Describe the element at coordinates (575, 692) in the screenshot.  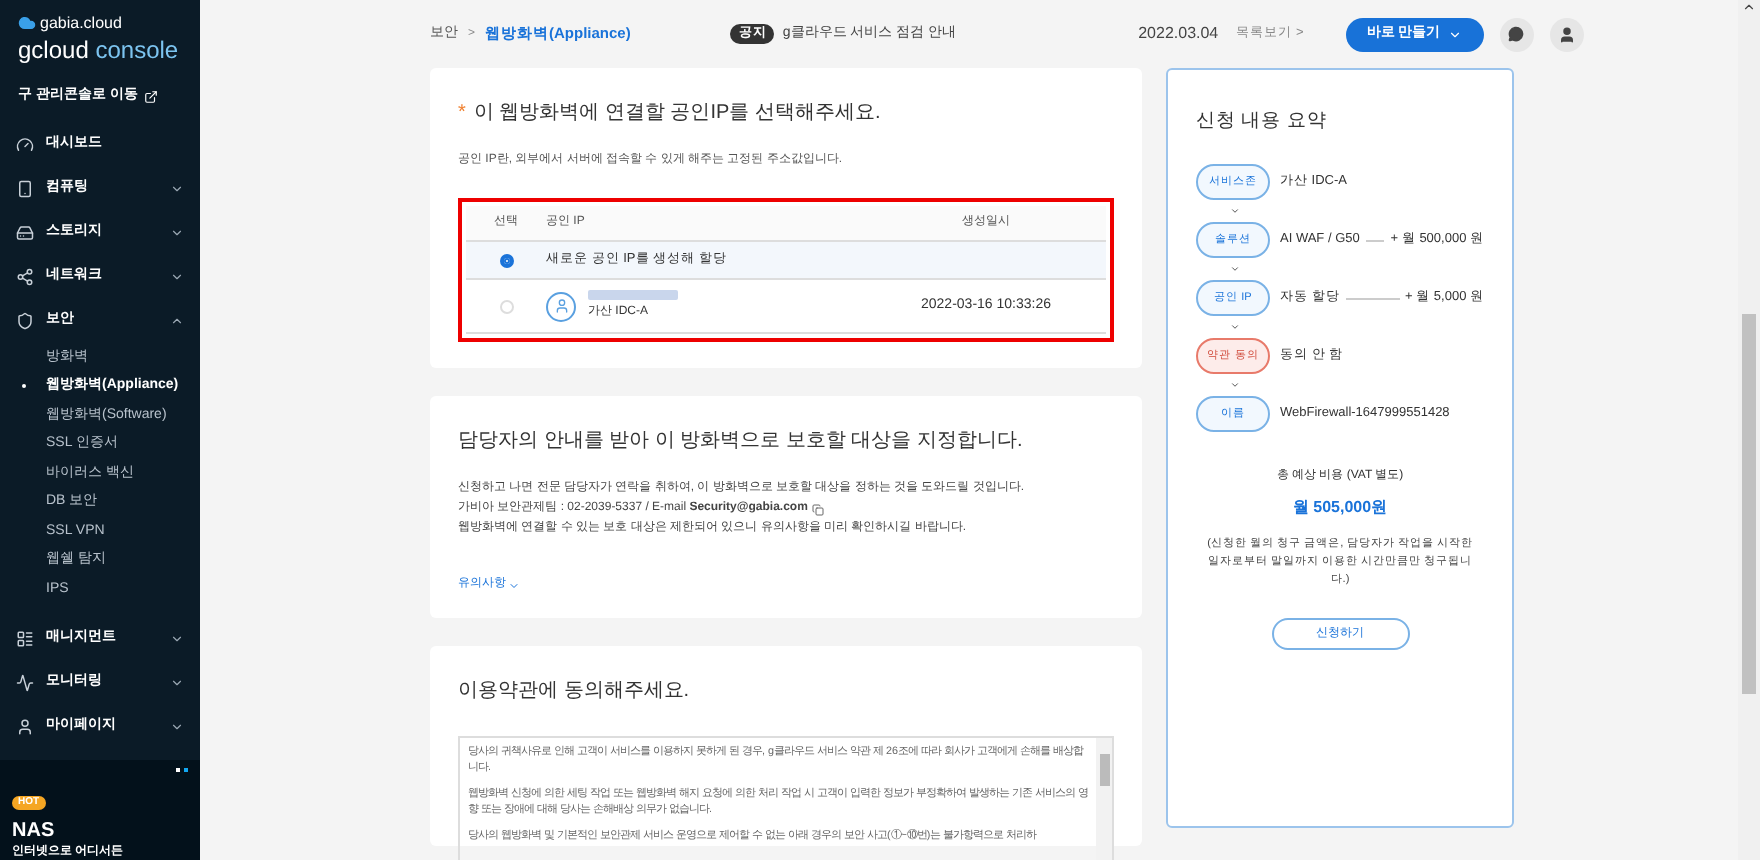
I see `section-title: 이용약관에 동의해주세요.` at that location.